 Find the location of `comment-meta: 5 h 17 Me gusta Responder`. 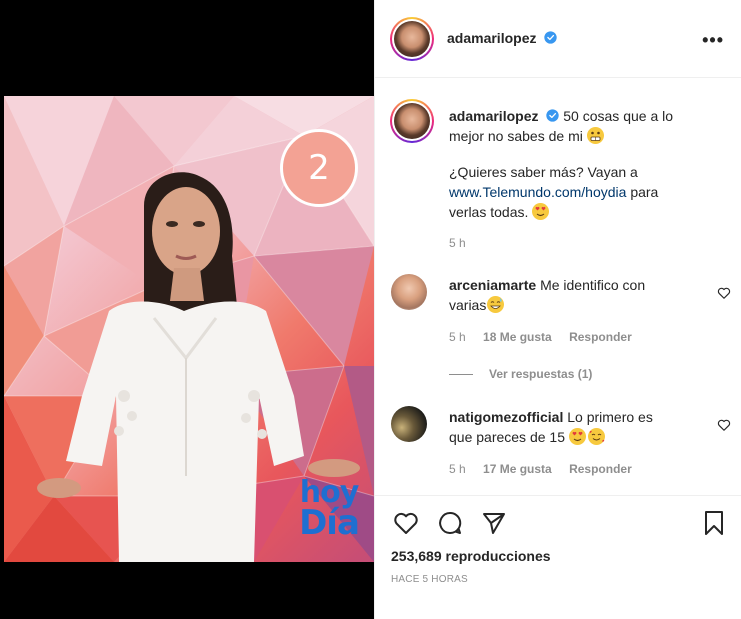

comment-meta: 5 h 17 Me gusta Responder is located at coordinates (540, 469).